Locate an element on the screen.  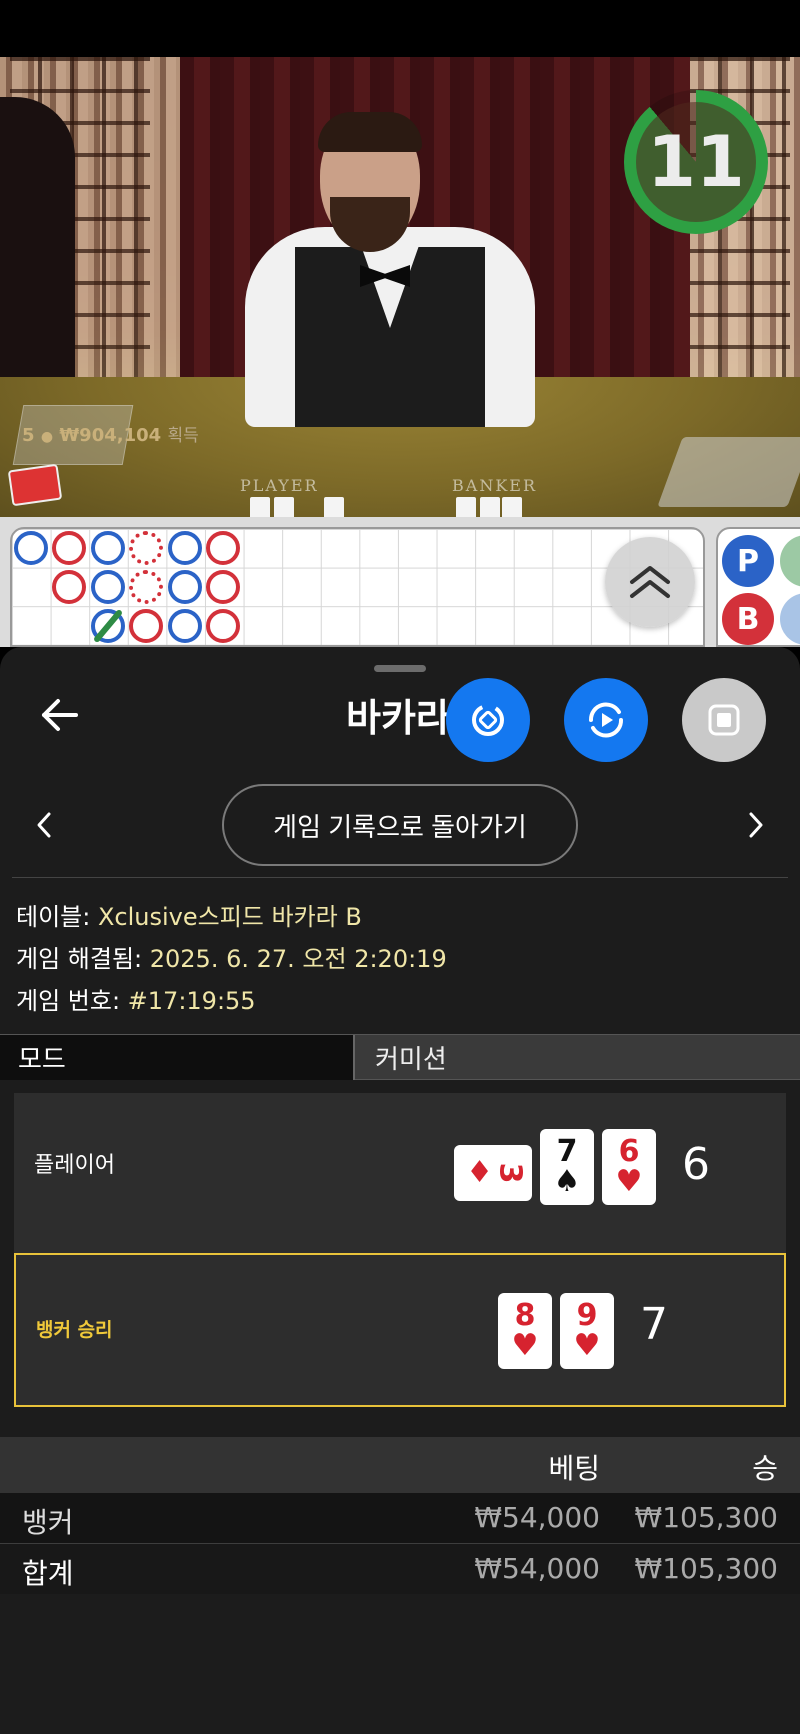
card-rank: 3 is located at coordinates (510, 1173).